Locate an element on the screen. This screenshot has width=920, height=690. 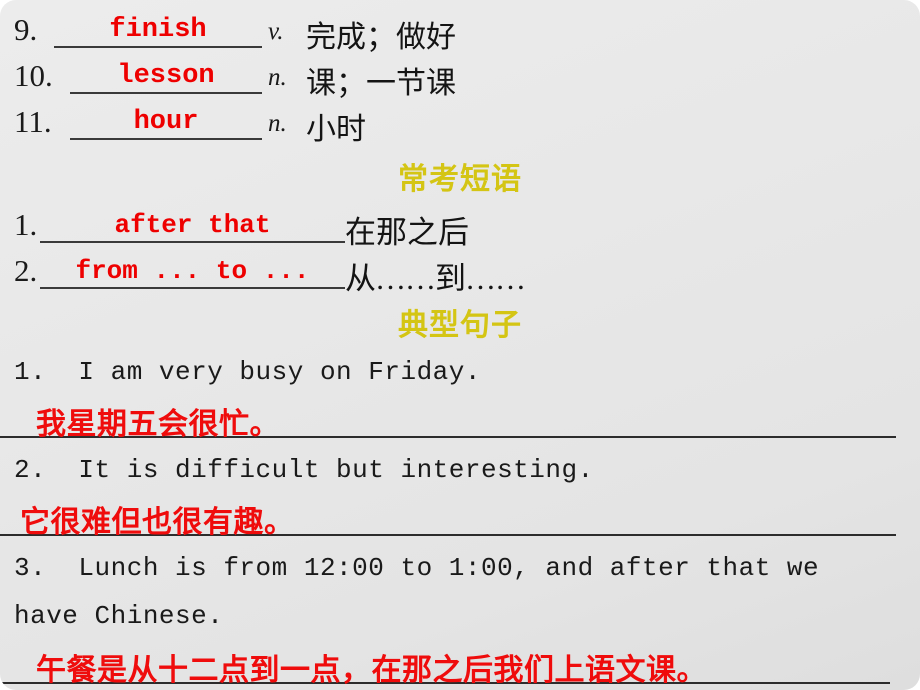
sentence-english: 1. I am very busy on Friday. is located at coordinates (247, 372).